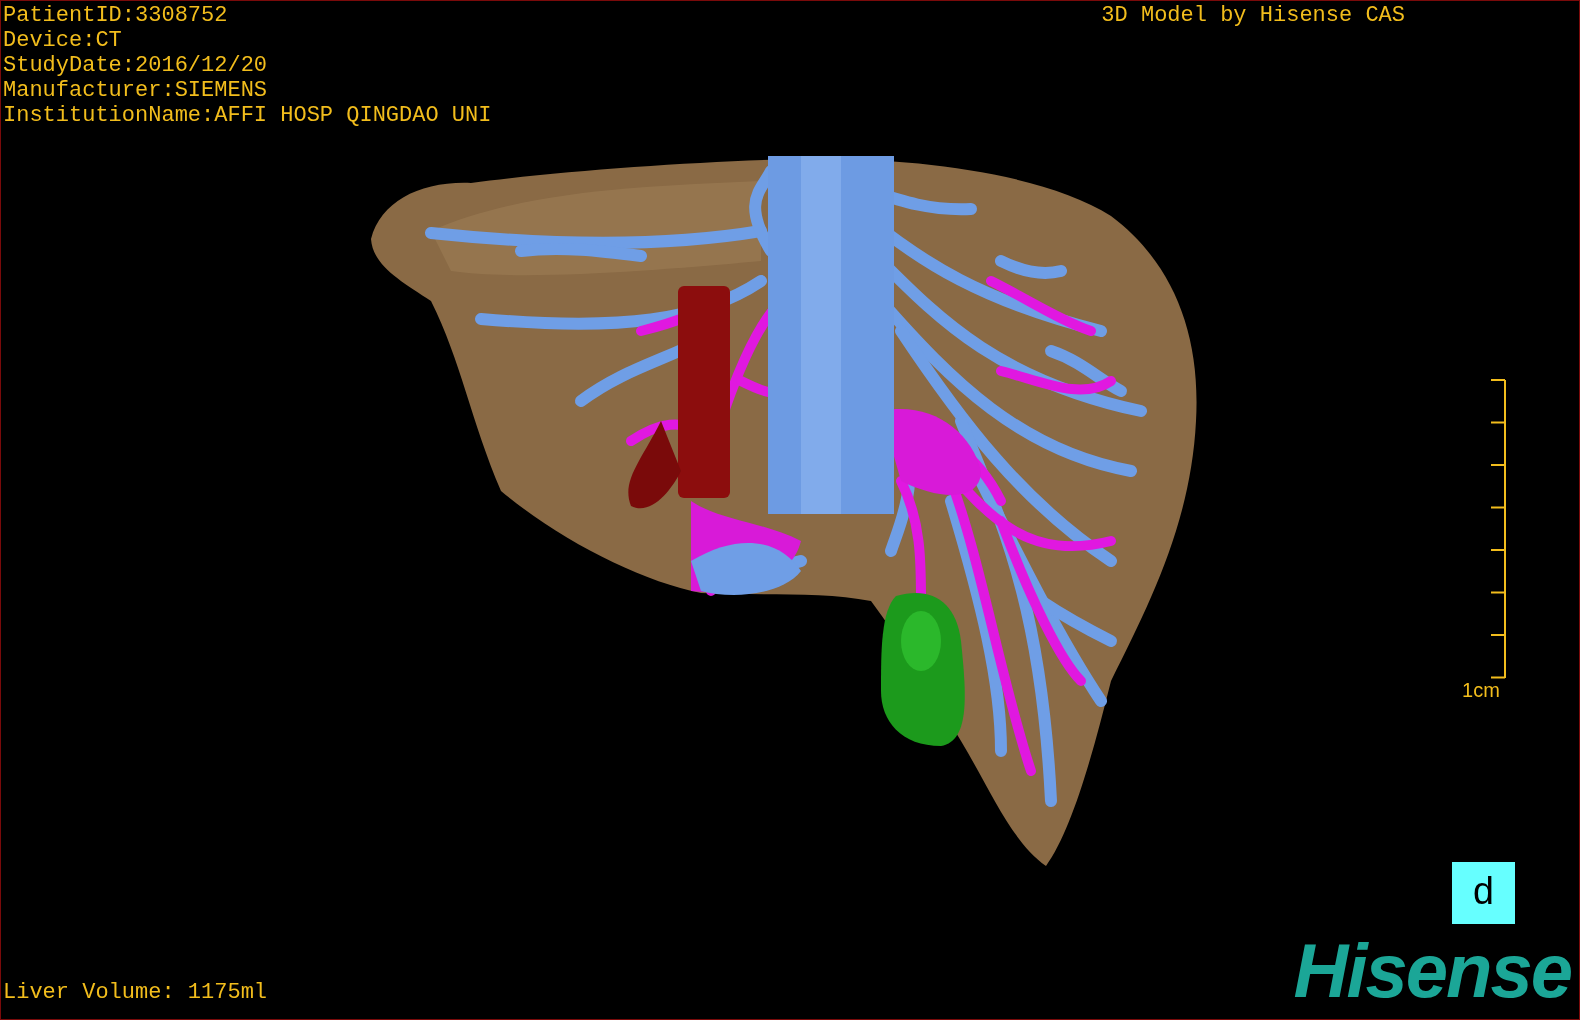 This screenshot has height=1020, width=1580. What do you see at coordinates (1432, 971) in the screenshot?
I see `logo-text: Hisense` at bounding box center [1432, 971].